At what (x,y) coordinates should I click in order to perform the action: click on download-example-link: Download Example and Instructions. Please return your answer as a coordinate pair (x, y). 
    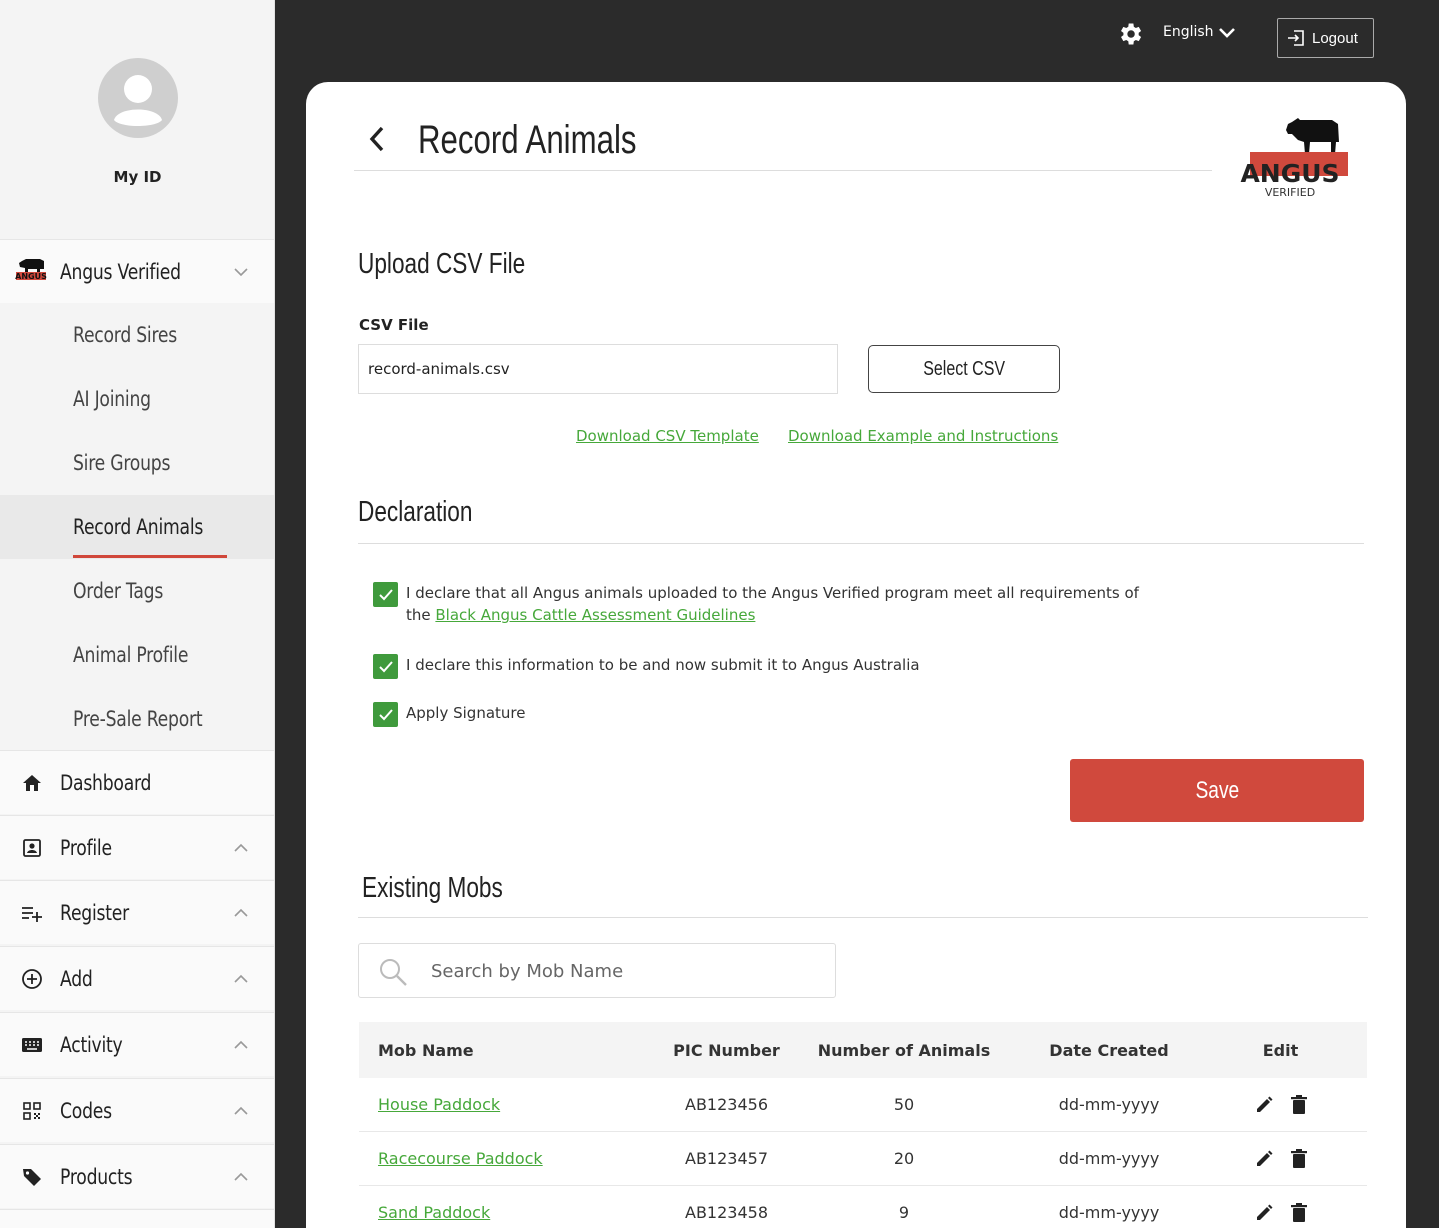
    Looking at the image, I should click on (923, 436).